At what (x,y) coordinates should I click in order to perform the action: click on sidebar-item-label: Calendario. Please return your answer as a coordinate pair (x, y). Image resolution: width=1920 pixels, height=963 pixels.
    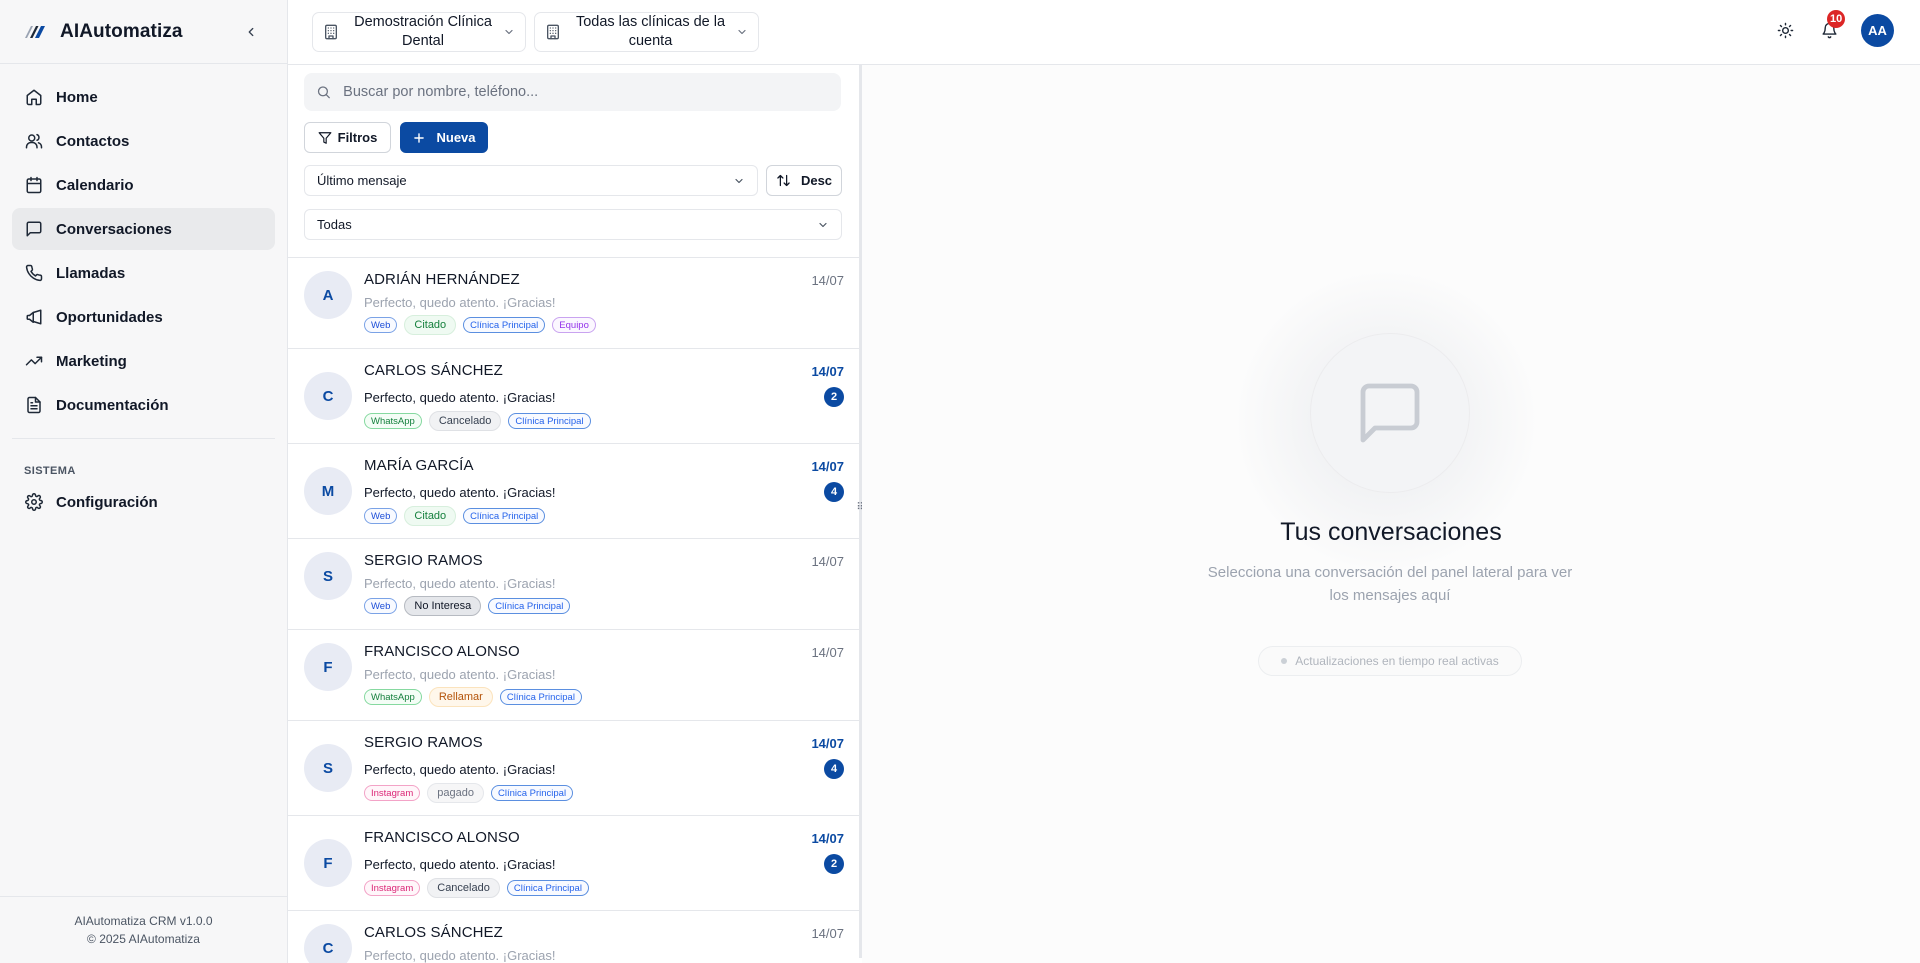
    Looking at the image, I should click on (95, 185).